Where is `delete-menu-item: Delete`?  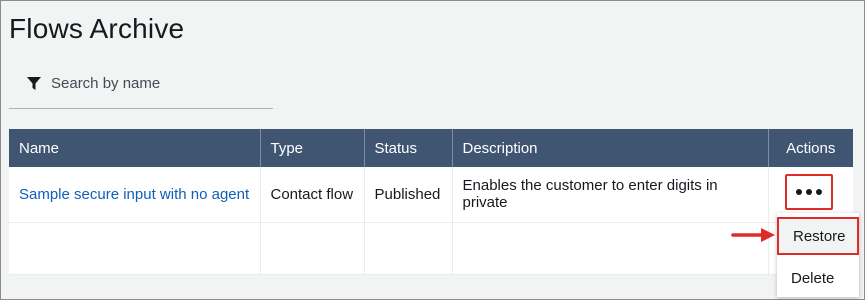 delete-menu-item: Delete is located at coordinates (818, 278).